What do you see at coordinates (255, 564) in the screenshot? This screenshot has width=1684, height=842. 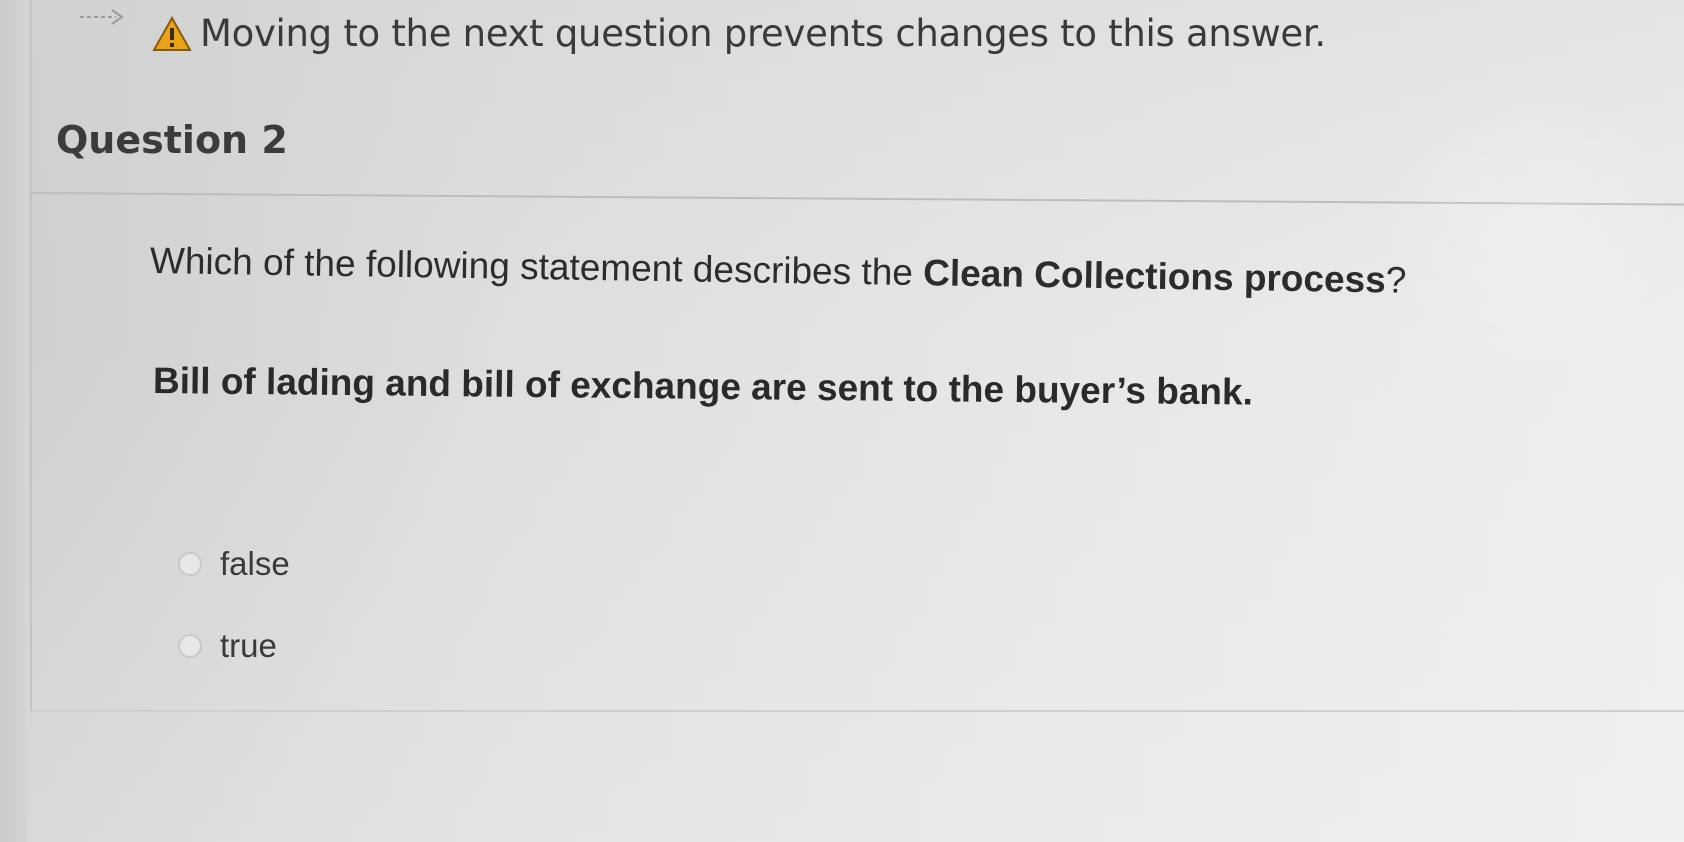 I see `option-false-label: false` at bounding box center [255, 564].